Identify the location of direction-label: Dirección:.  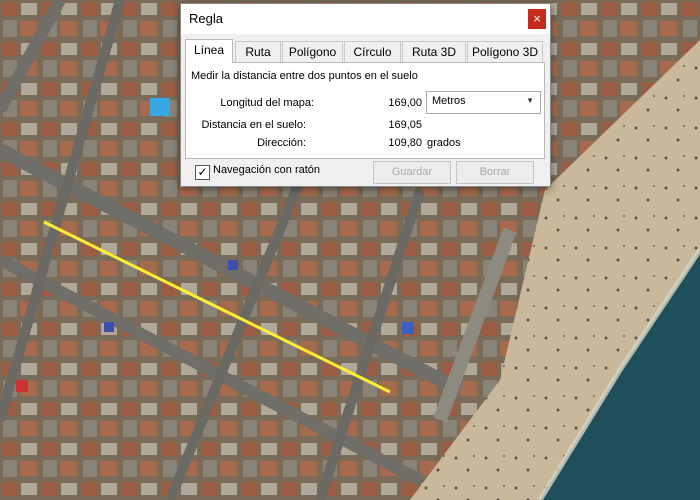
(281, 143).